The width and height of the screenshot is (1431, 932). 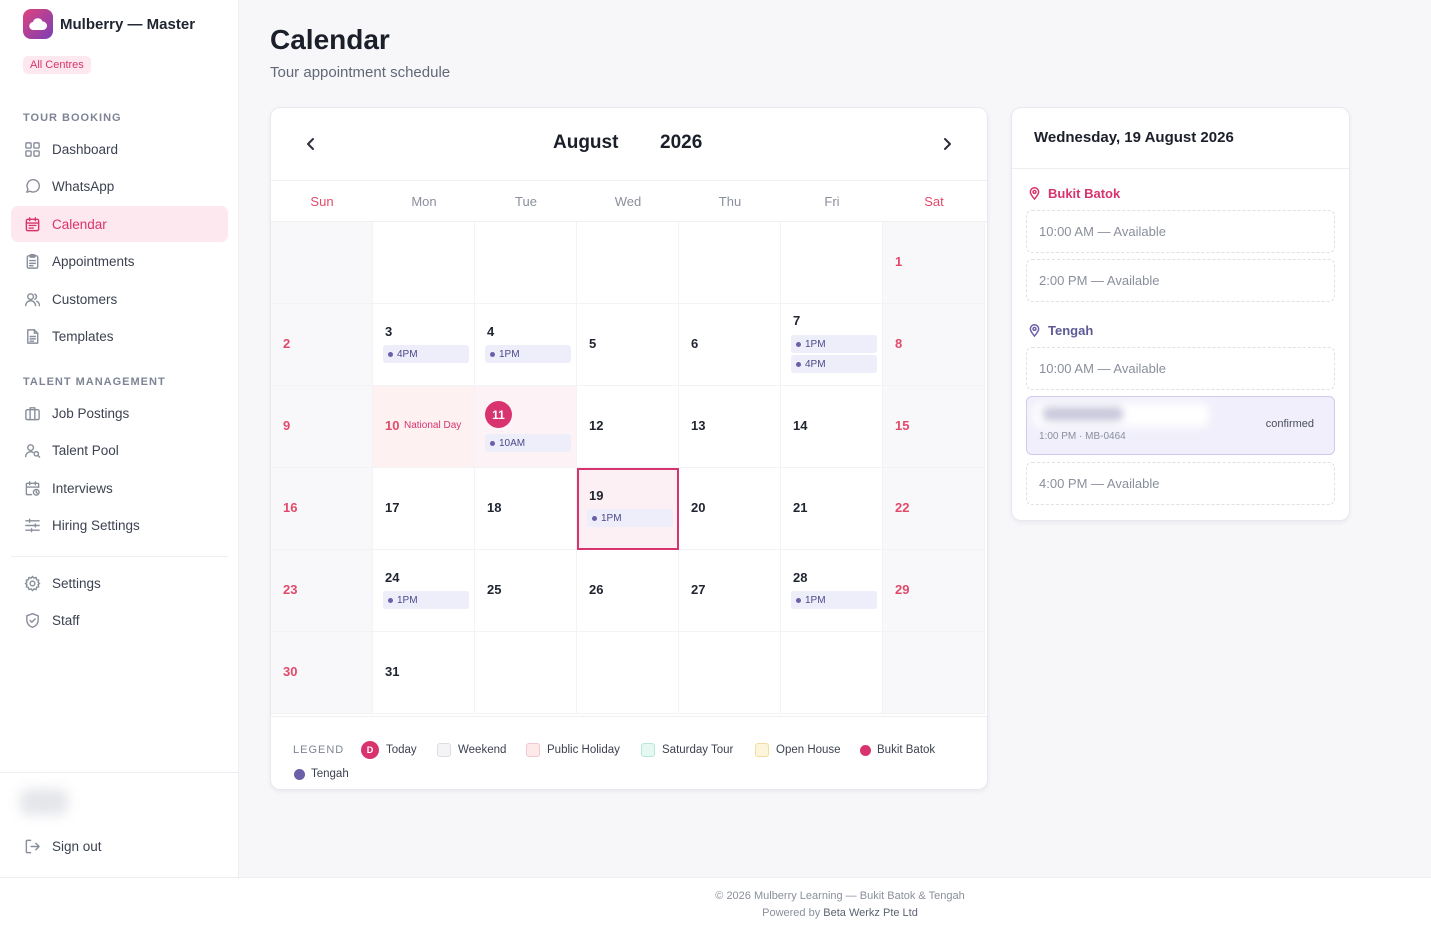 I want to click on calendar-day-8: 8, so click(x=934, y=345).